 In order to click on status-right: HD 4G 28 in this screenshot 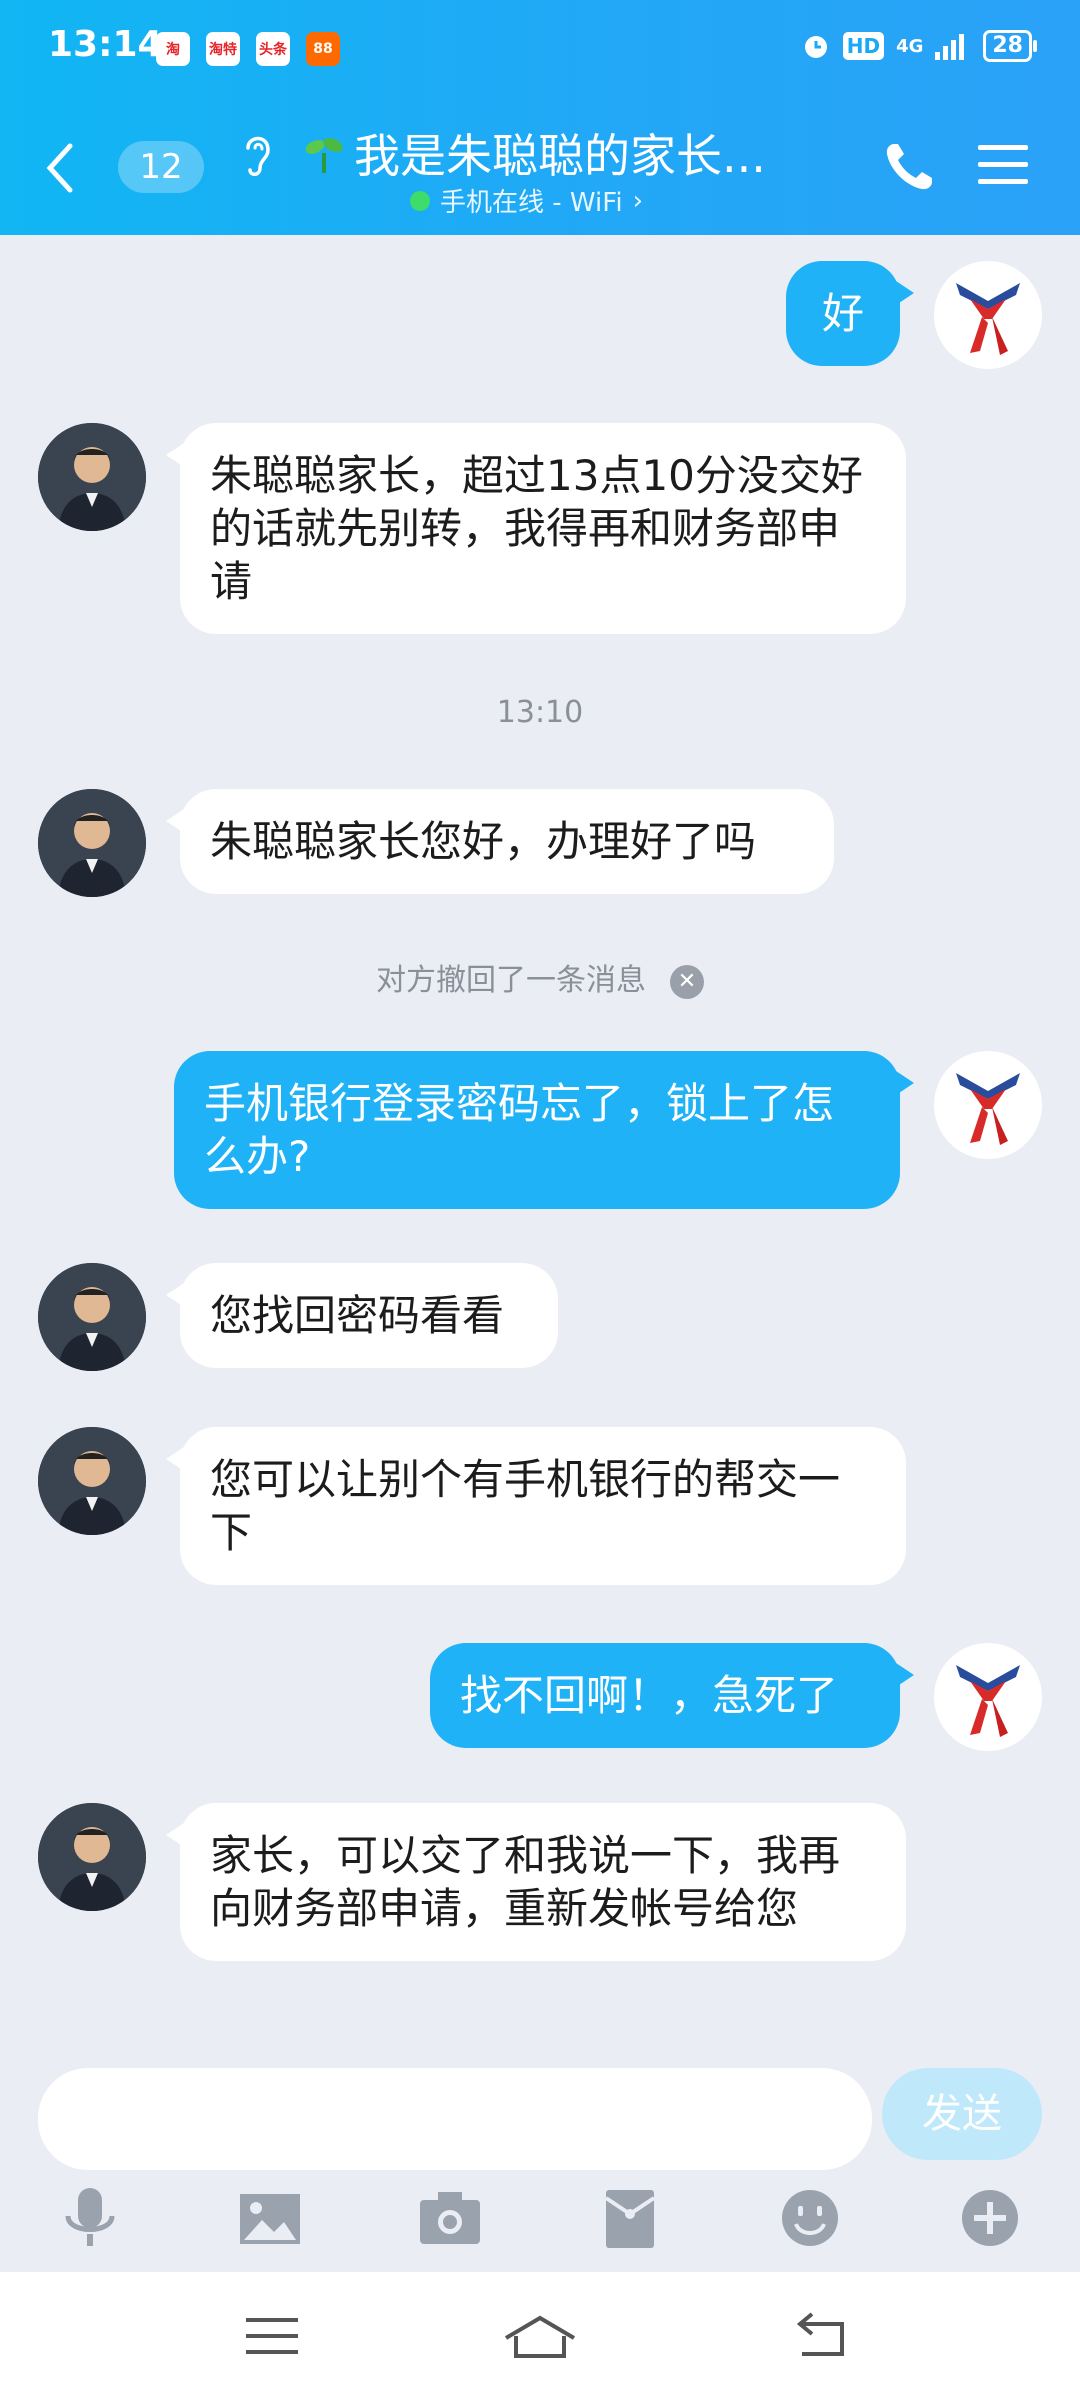, I will do `click(919, 46)`.